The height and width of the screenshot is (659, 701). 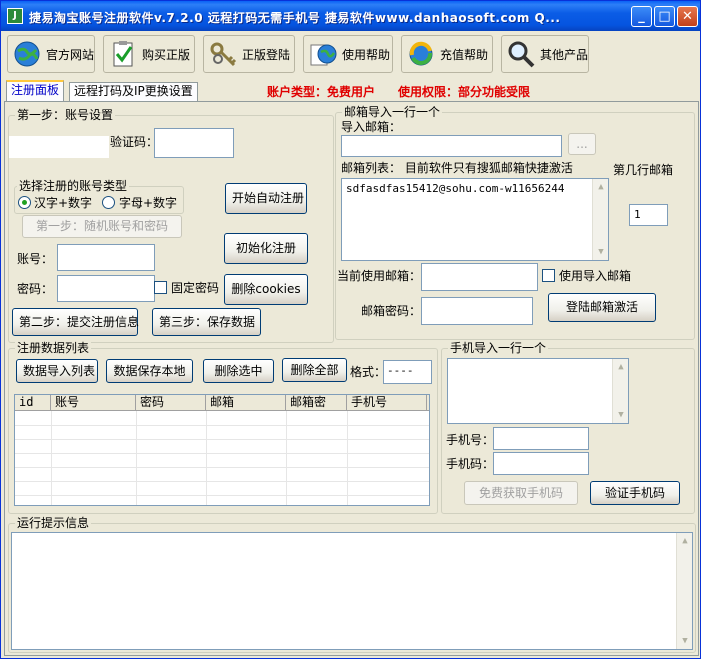 What do you see at coordinates (35, 289) in the screenshot?
I see `password-label: 密码：` at bounding box center [35, 289].